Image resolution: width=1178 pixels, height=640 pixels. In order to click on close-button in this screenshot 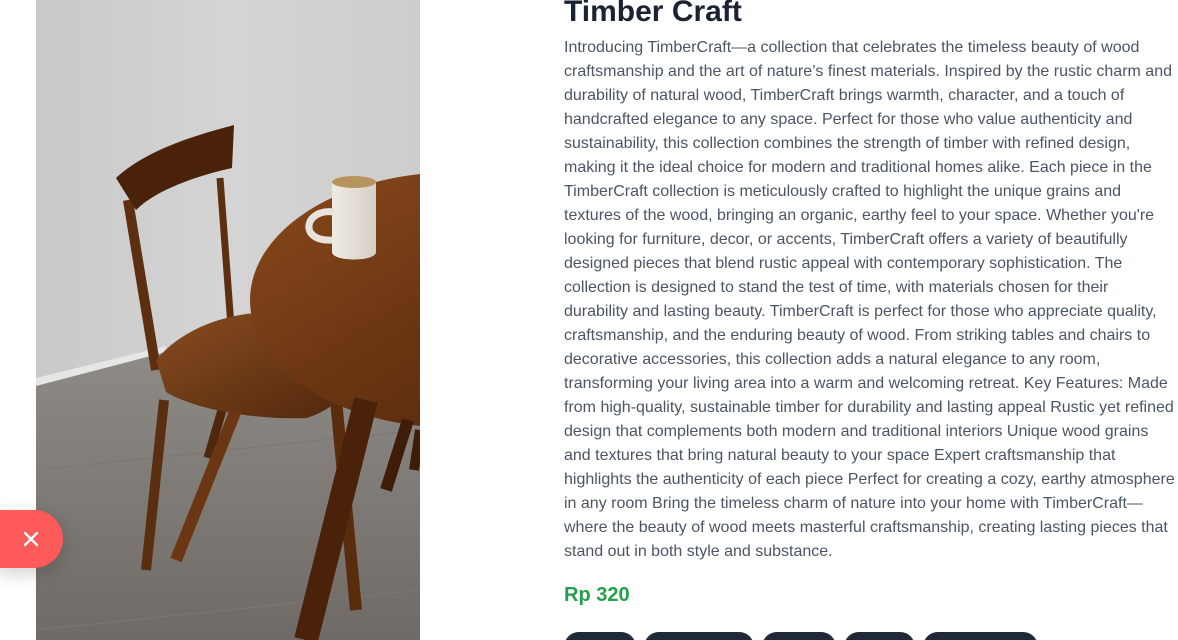, I will do `click(31, 539)`.